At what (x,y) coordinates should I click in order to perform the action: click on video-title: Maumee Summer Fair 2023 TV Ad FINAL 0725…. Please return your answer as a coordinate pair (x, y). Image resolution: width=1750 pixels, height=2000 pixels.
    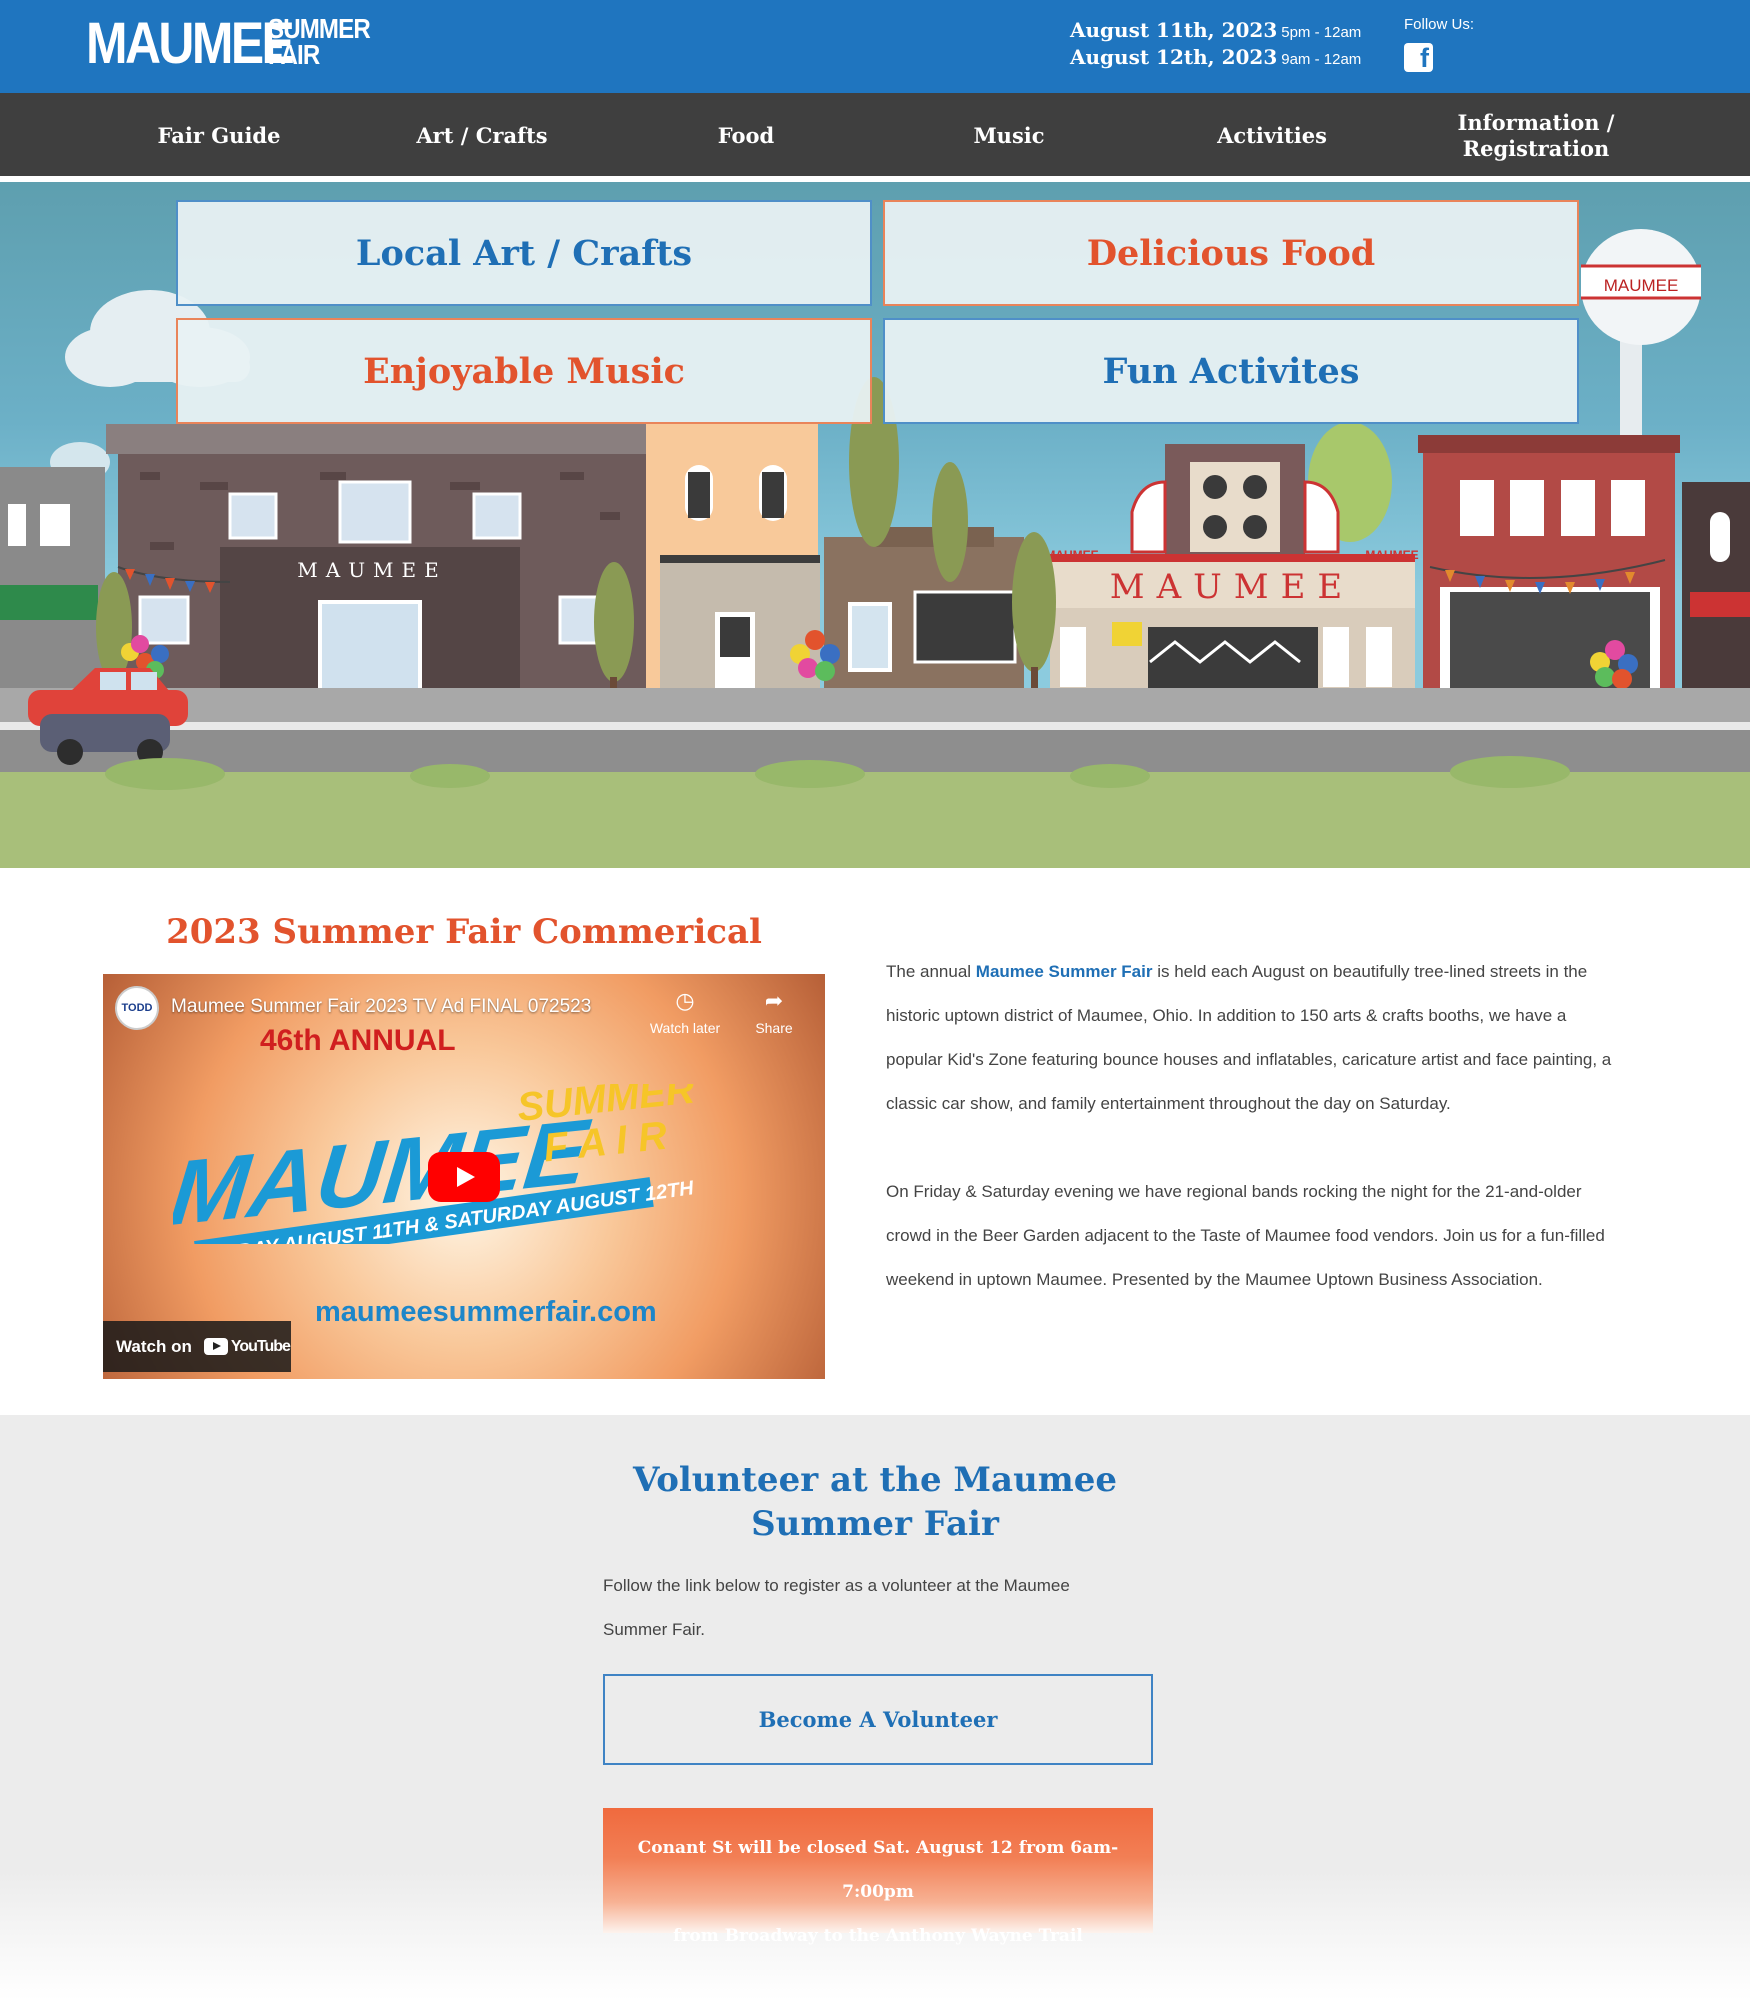
    Looking at the image, I should click on (381, 1007).